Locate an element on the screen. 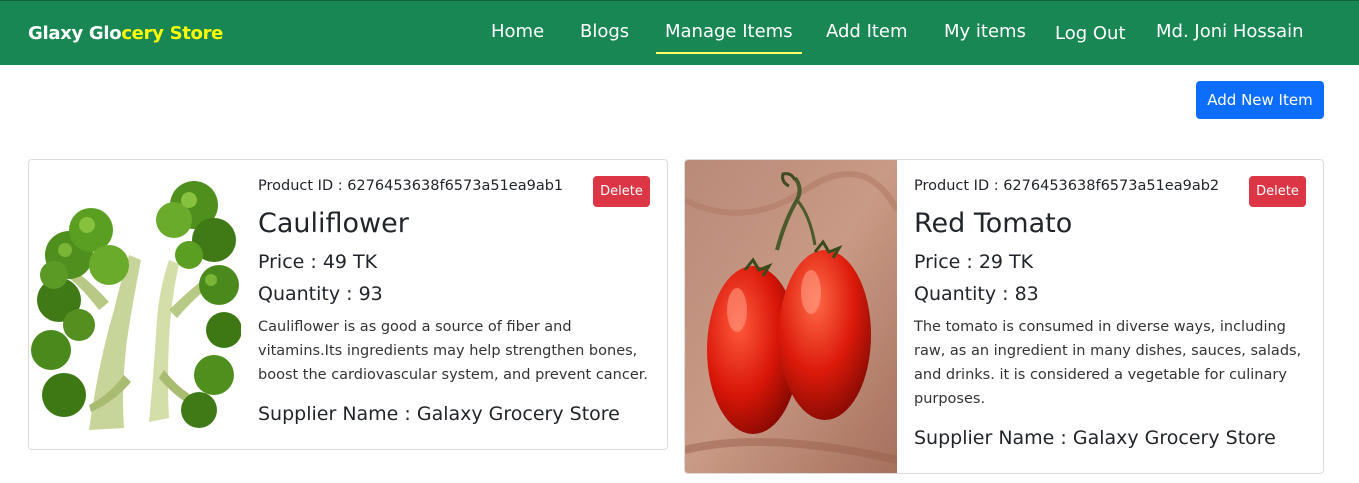  nav-user-name: Md. Joni Hossain is located at coordinates (1230, 31).